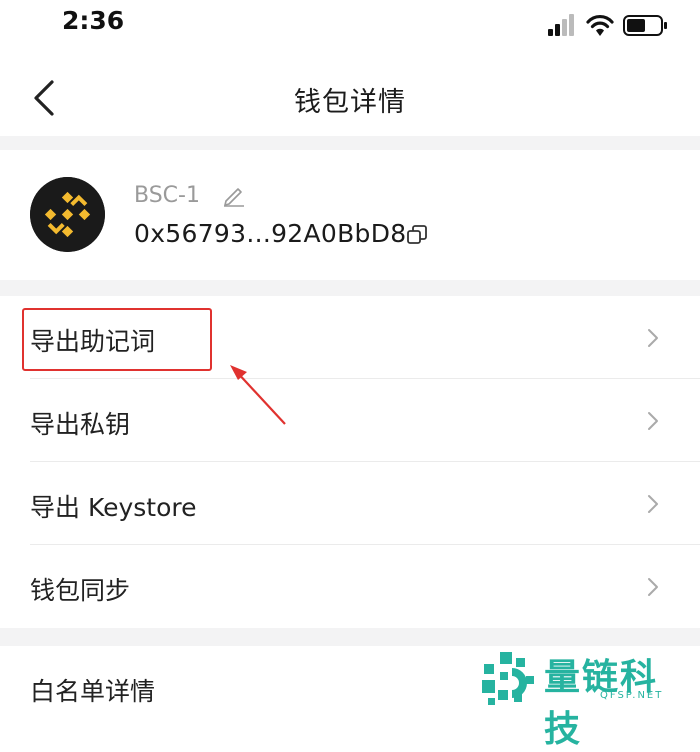 This screenshot has width=700, height=752. I want to click on battery-icon, so click(645, 25).